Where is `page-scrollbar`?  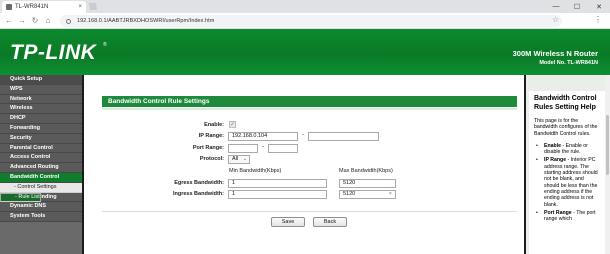 page-scrollbar is located at coordinates (607, 164).